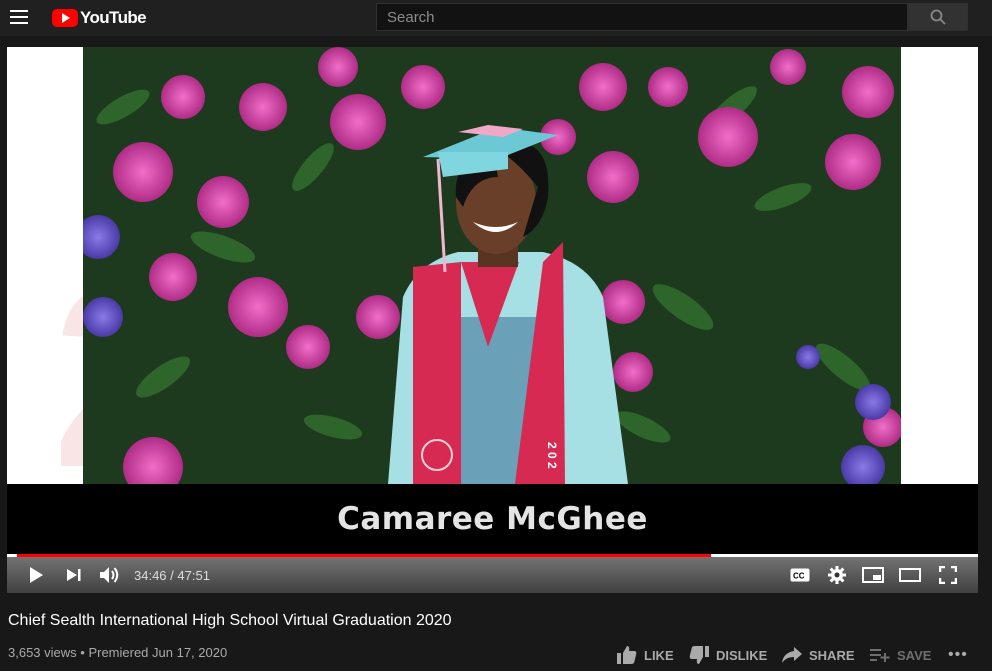 This screenshot has height=671, width=992. Describe the element at coordinates (19, 17) in the screenshot. I see `menu-icon` at that location.